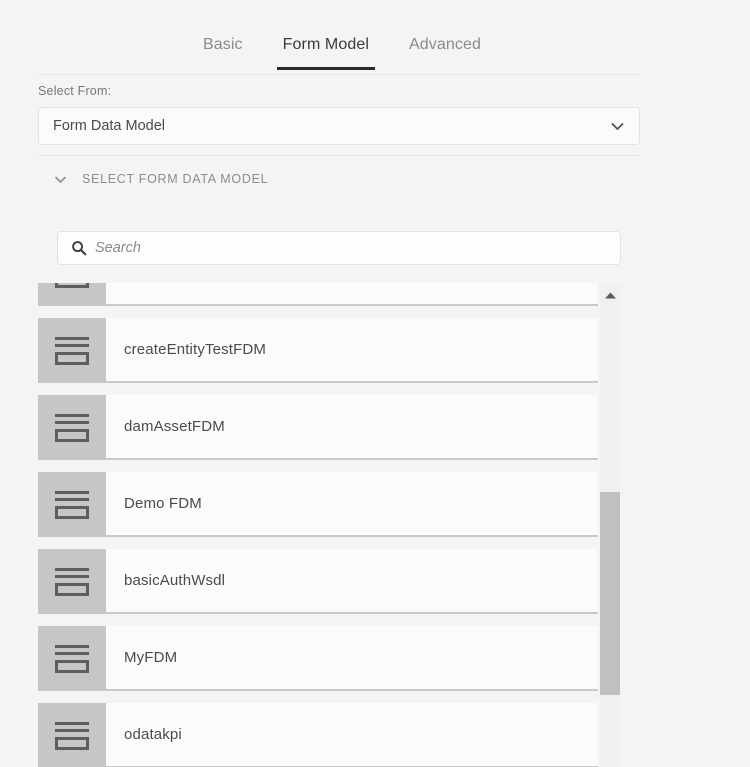 This screenshot has width=750, height=767. What do you see at coordinates (153, 734) in the screenshot?
I see `list-item-label: odatakpi` at bounding box center [153, 734].